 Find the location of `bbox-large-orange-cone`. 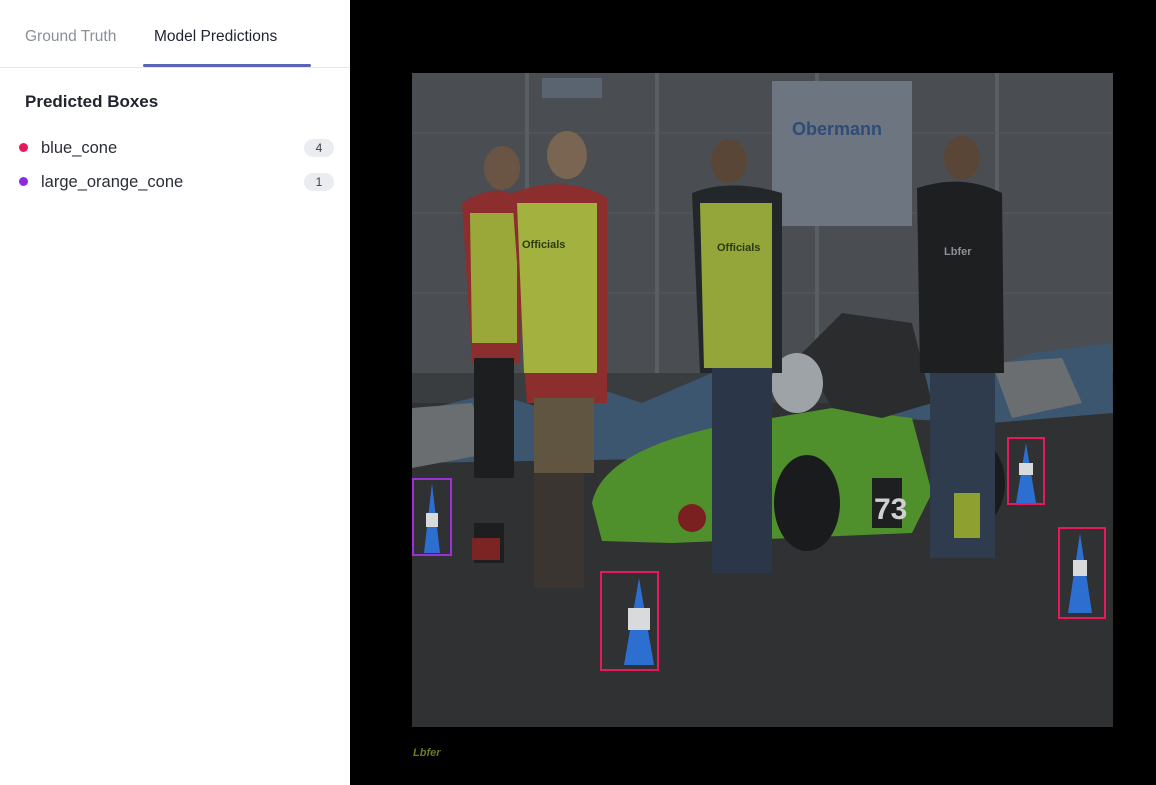

bbox-large-orange-cone is located at coordinates (432, 517).